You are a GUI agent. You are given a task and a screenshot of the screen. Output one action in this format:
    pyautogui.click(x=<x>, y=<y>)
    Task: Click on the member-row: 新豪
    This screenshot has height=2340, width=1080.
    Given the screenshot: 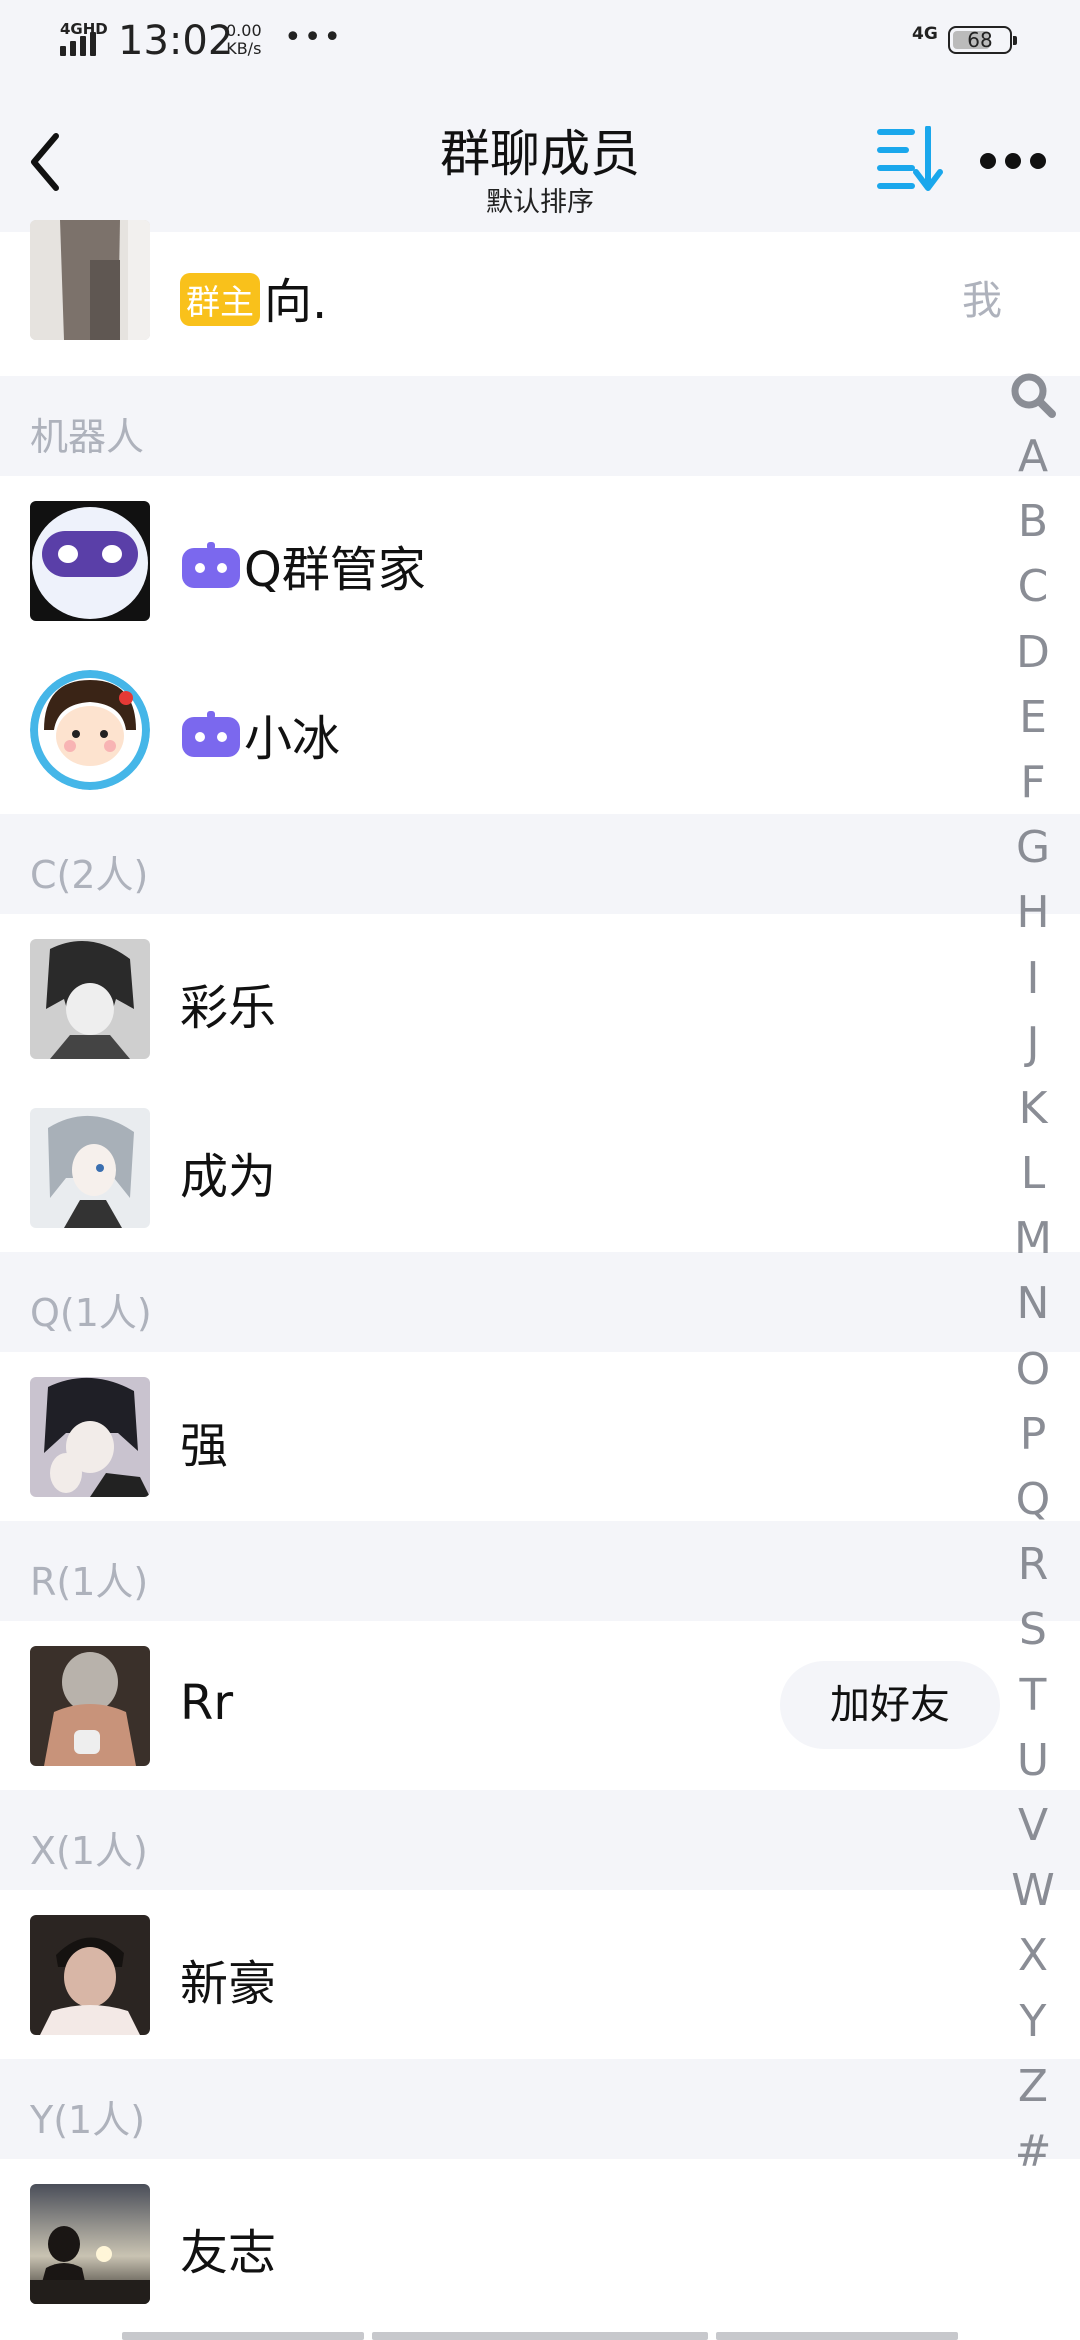 What is the action you would take?
    pyautogui.click(x=540, y=1974)
    